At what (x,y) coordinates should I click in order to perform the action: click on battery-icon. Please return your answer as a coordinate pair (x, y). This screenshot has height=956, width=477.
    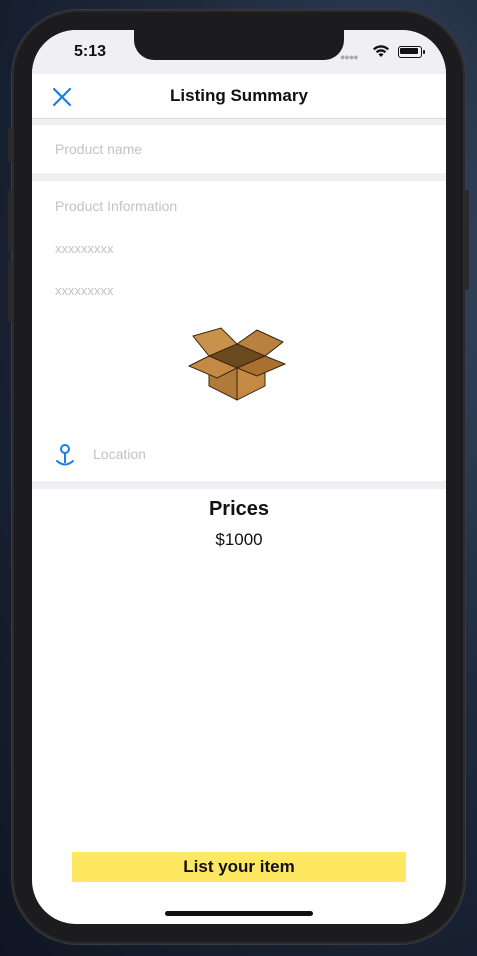
    Looking at the image, I should click on (411, 52).